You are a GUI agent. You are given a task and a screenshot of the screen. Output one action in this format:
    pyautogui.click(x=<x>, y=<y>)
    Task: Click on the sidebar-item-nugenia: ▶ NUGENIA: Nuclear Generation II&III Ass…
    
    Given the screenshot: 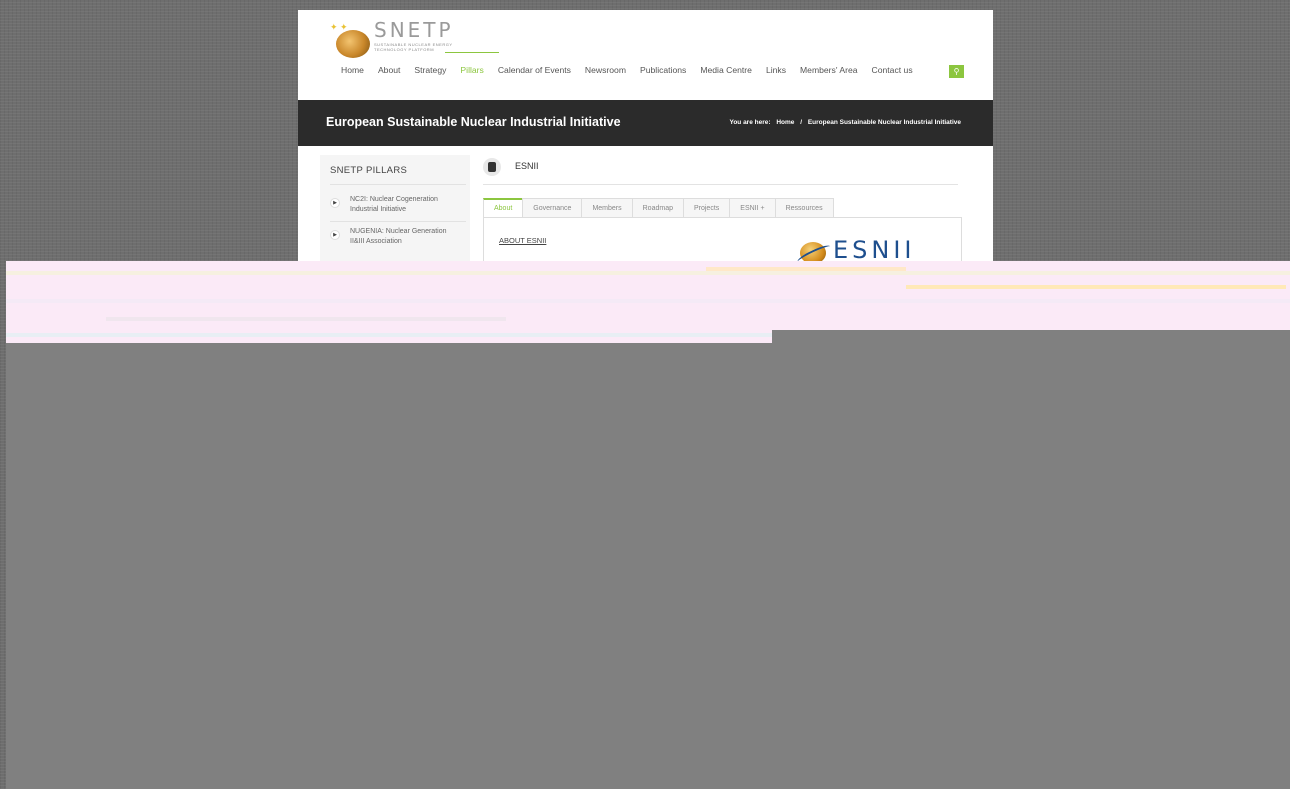 What is the action you would take?
    pyautogui.click(x=398, y=239)
    